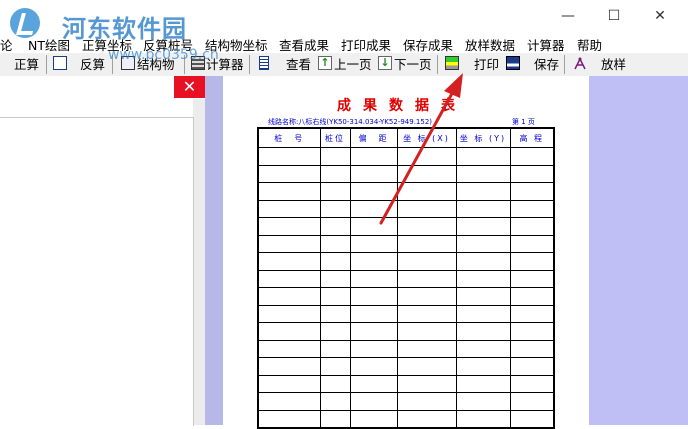  What do you see at coordinates (421, 149) in the screenshot?
I see `annotation-arrow` at bounding box center [421, 149].